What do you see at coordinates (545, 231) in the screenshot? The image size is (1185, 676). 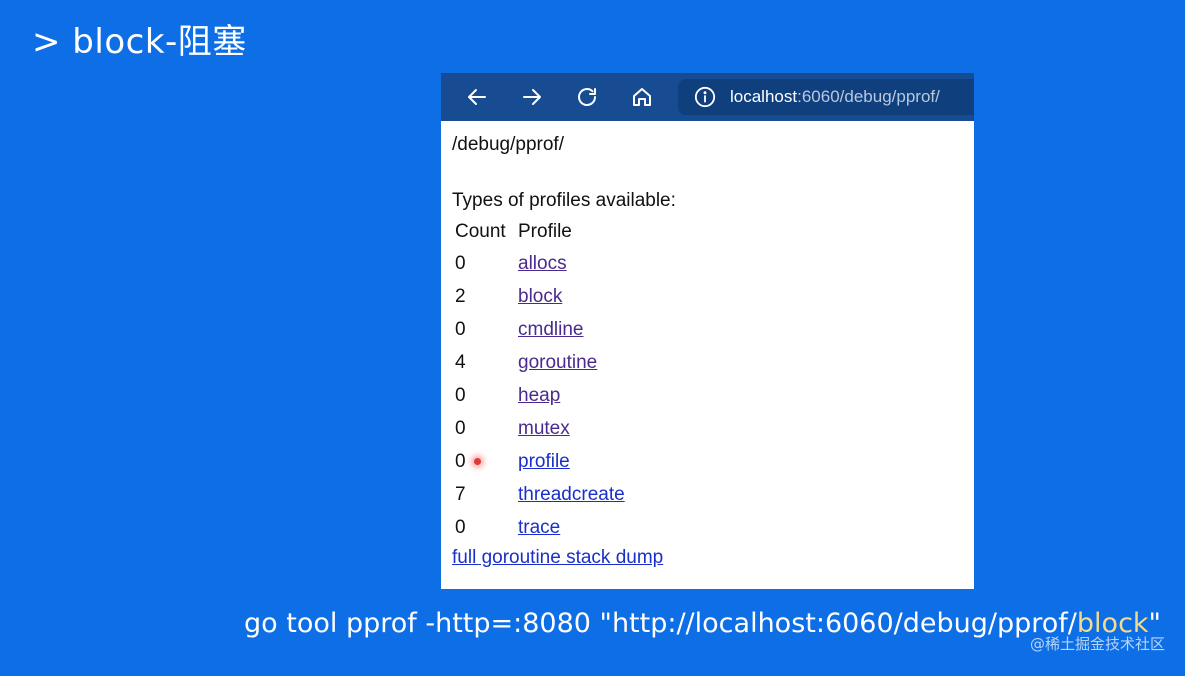 I see `profile-header: Profile` at bounding box center [545, 231].